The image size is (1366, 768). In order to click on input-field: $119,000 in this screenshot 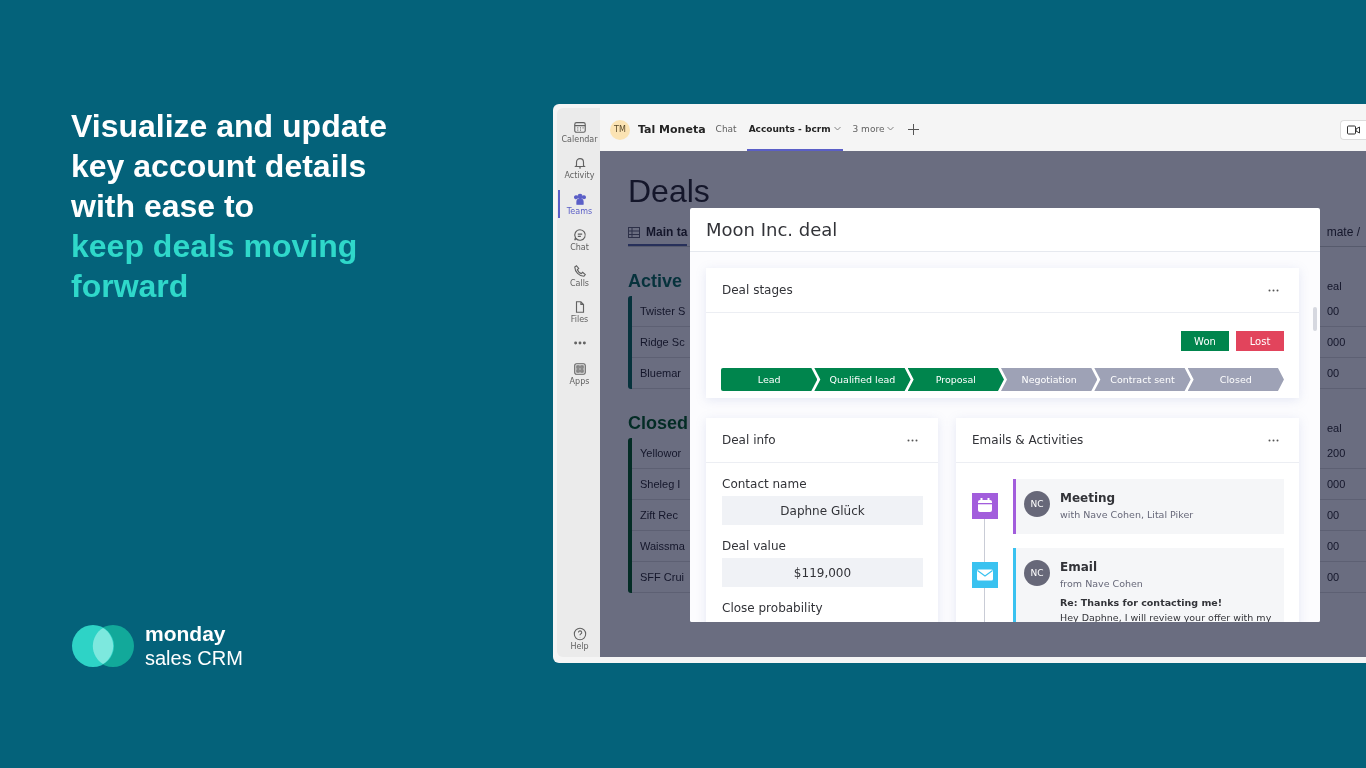, I will do `click(822, 572)`.